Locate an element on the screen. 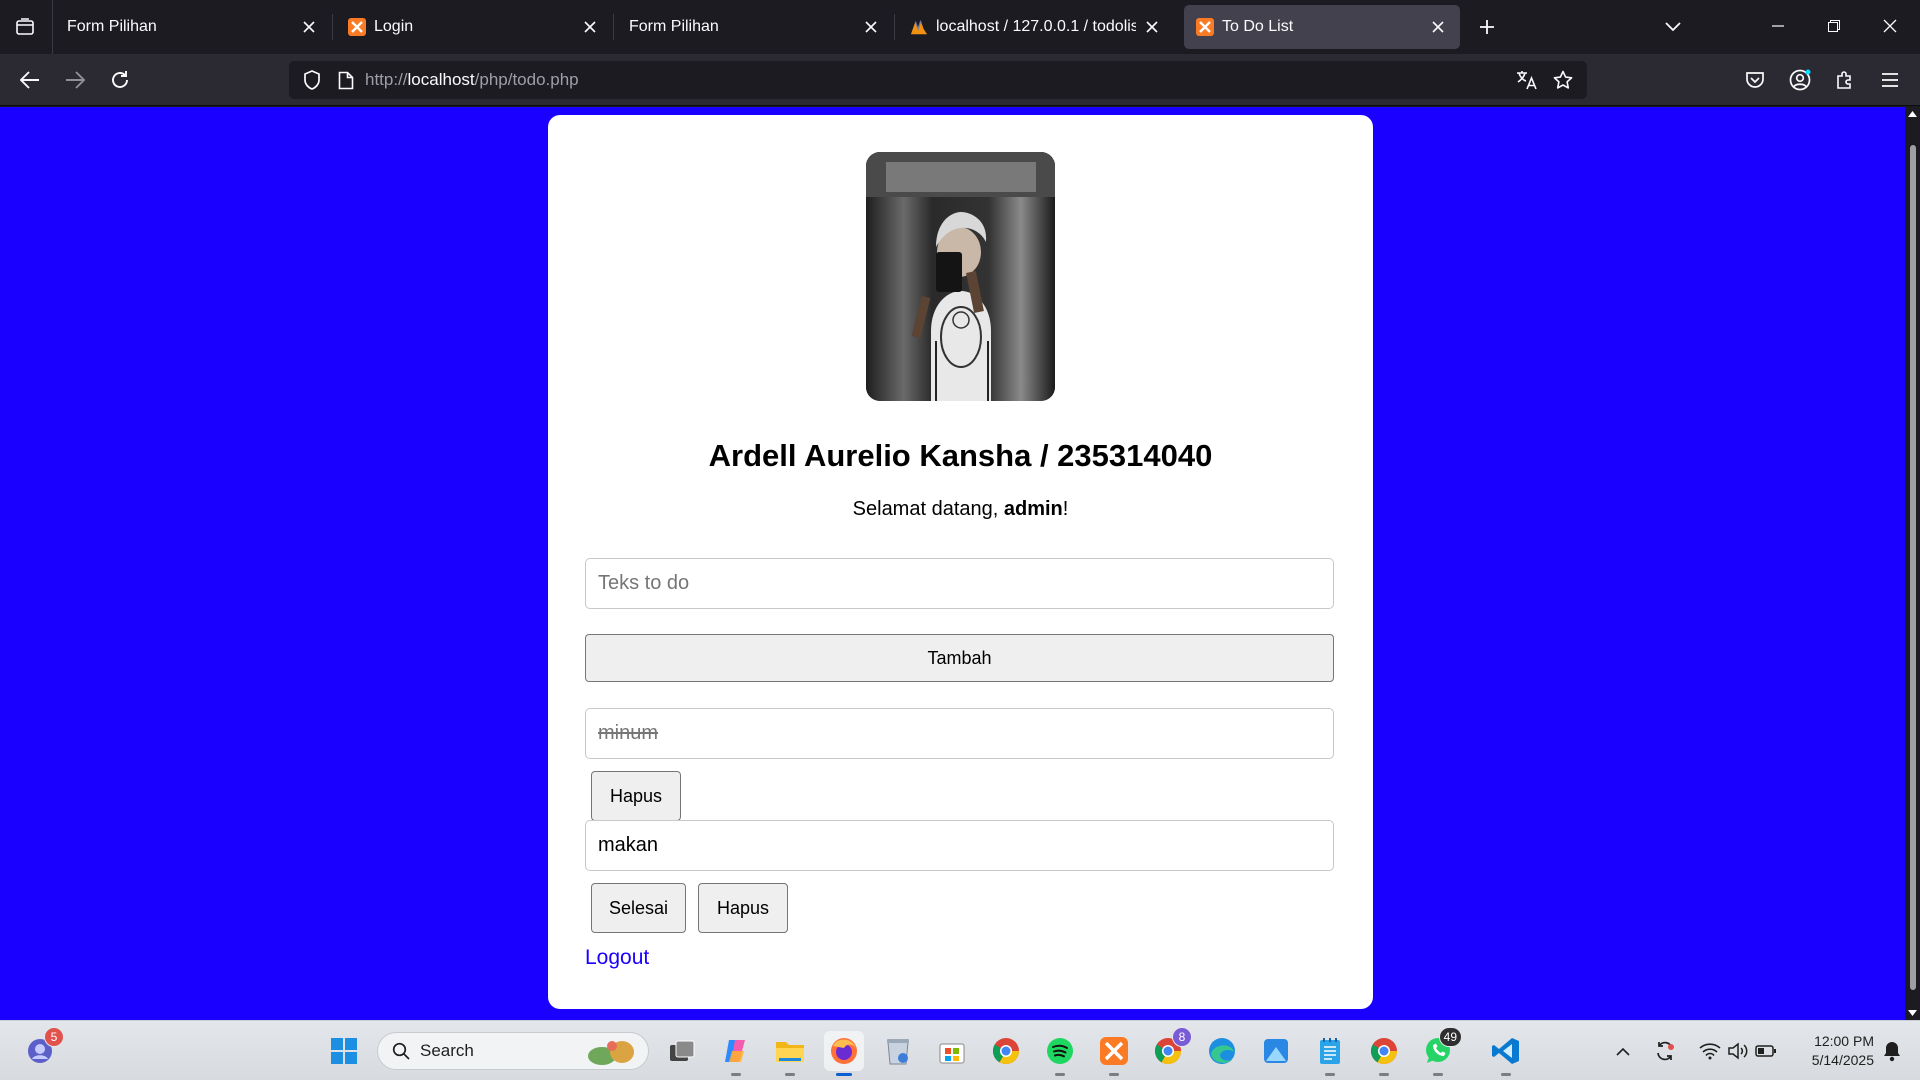 The width and height of the screenshot is (1920, 1080). scrollbar-thumb is located at coordinates (1913, 567).